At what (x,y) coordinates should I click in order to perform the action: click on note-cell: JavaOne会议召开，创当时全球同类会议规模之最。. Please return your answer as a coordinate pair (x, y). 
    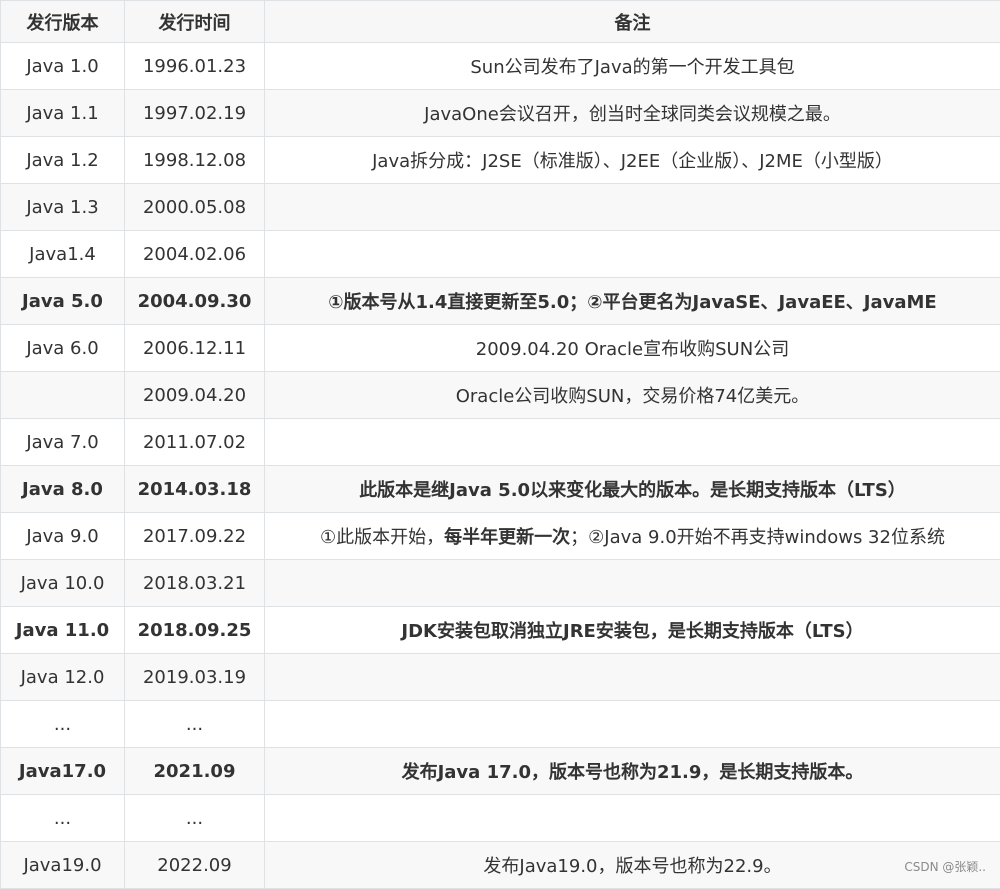
    Looking at the image, I should click on (632, 113).